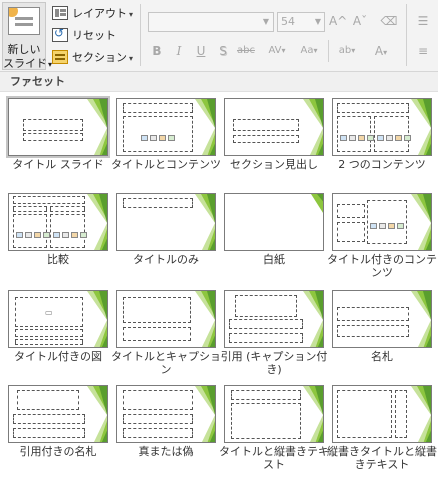 The height and width of the screenshot is (481, 438). I want to click on reset-icon, so click(60, 34).